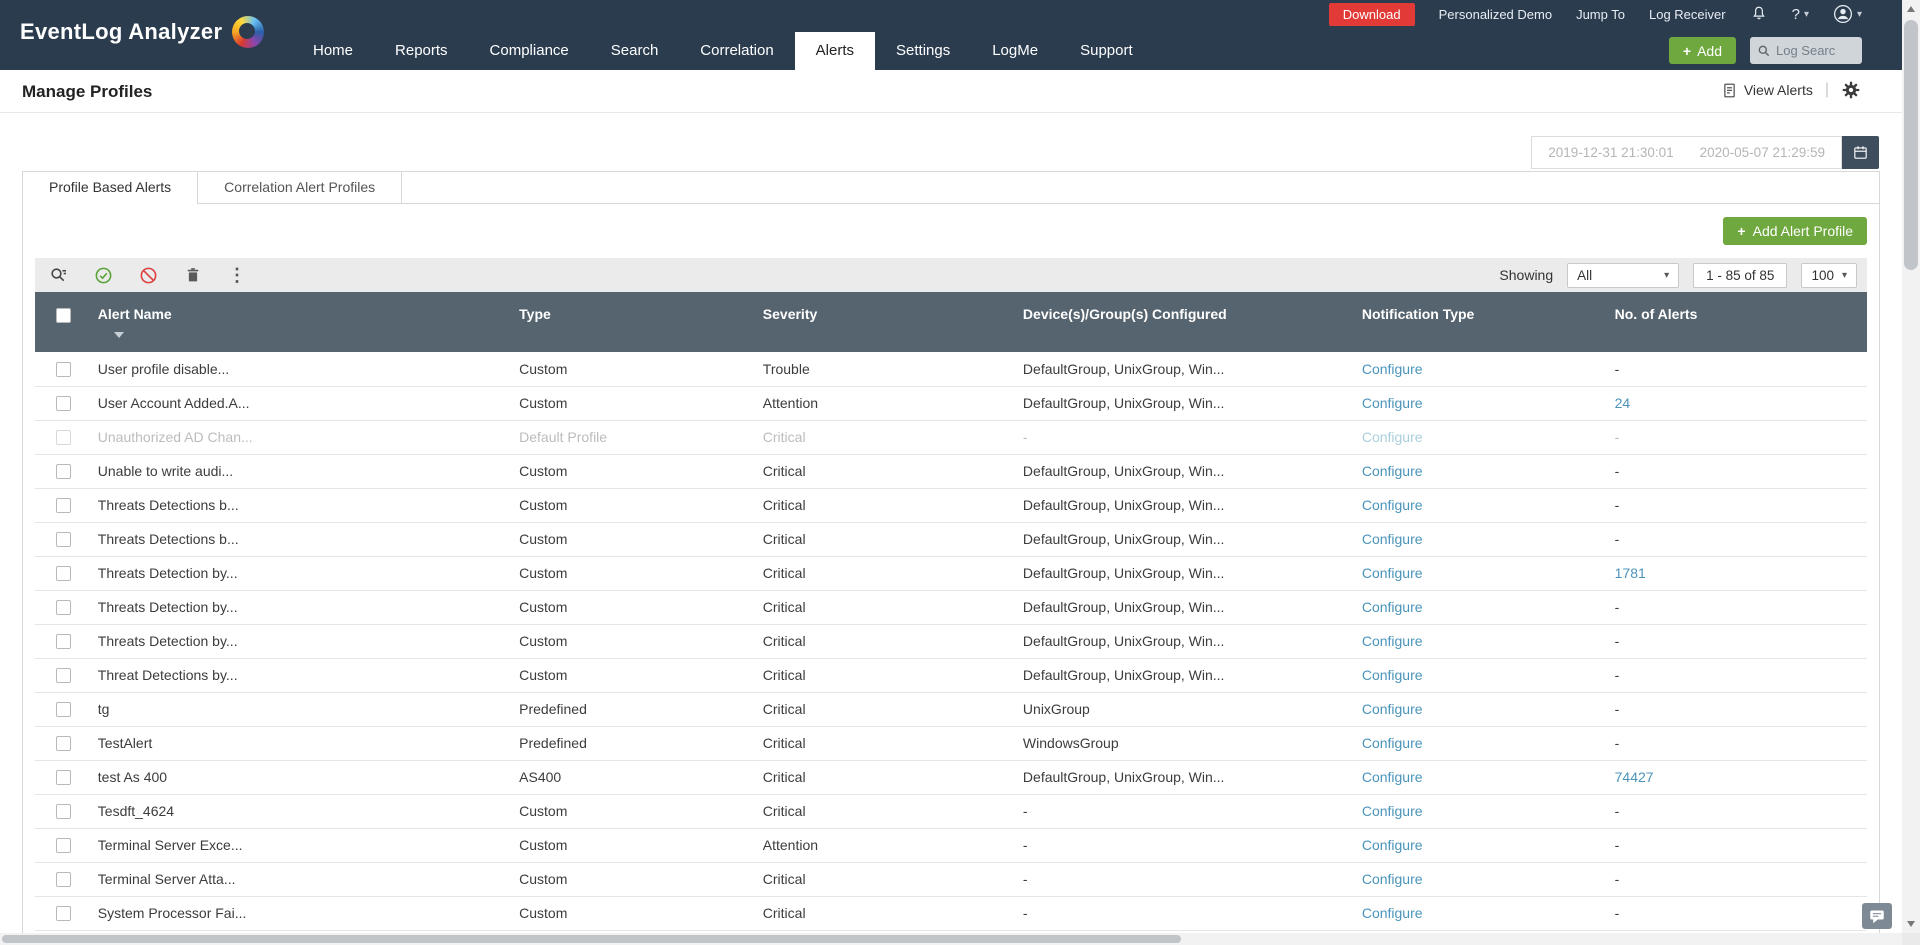 Image resolution: width=1920 pixels, height=945 pixels. I want to click on download-button: Download, so click(1371, 14).